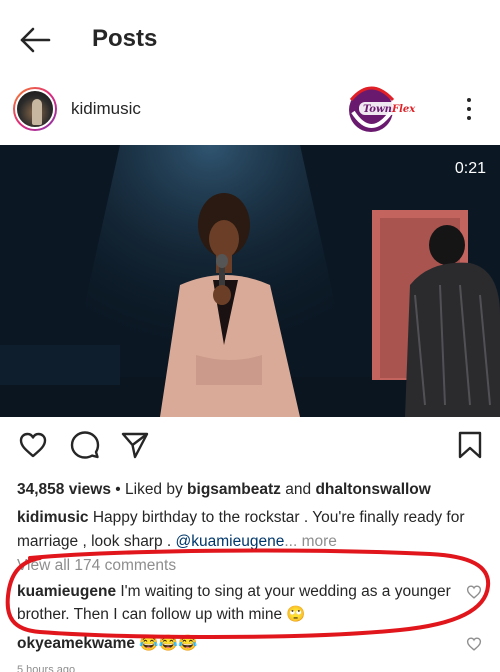 This screenshot has width=500, height=672. Describe the element at coordinates (250, 40) in the screenshot. I see `top-bar` at that location.